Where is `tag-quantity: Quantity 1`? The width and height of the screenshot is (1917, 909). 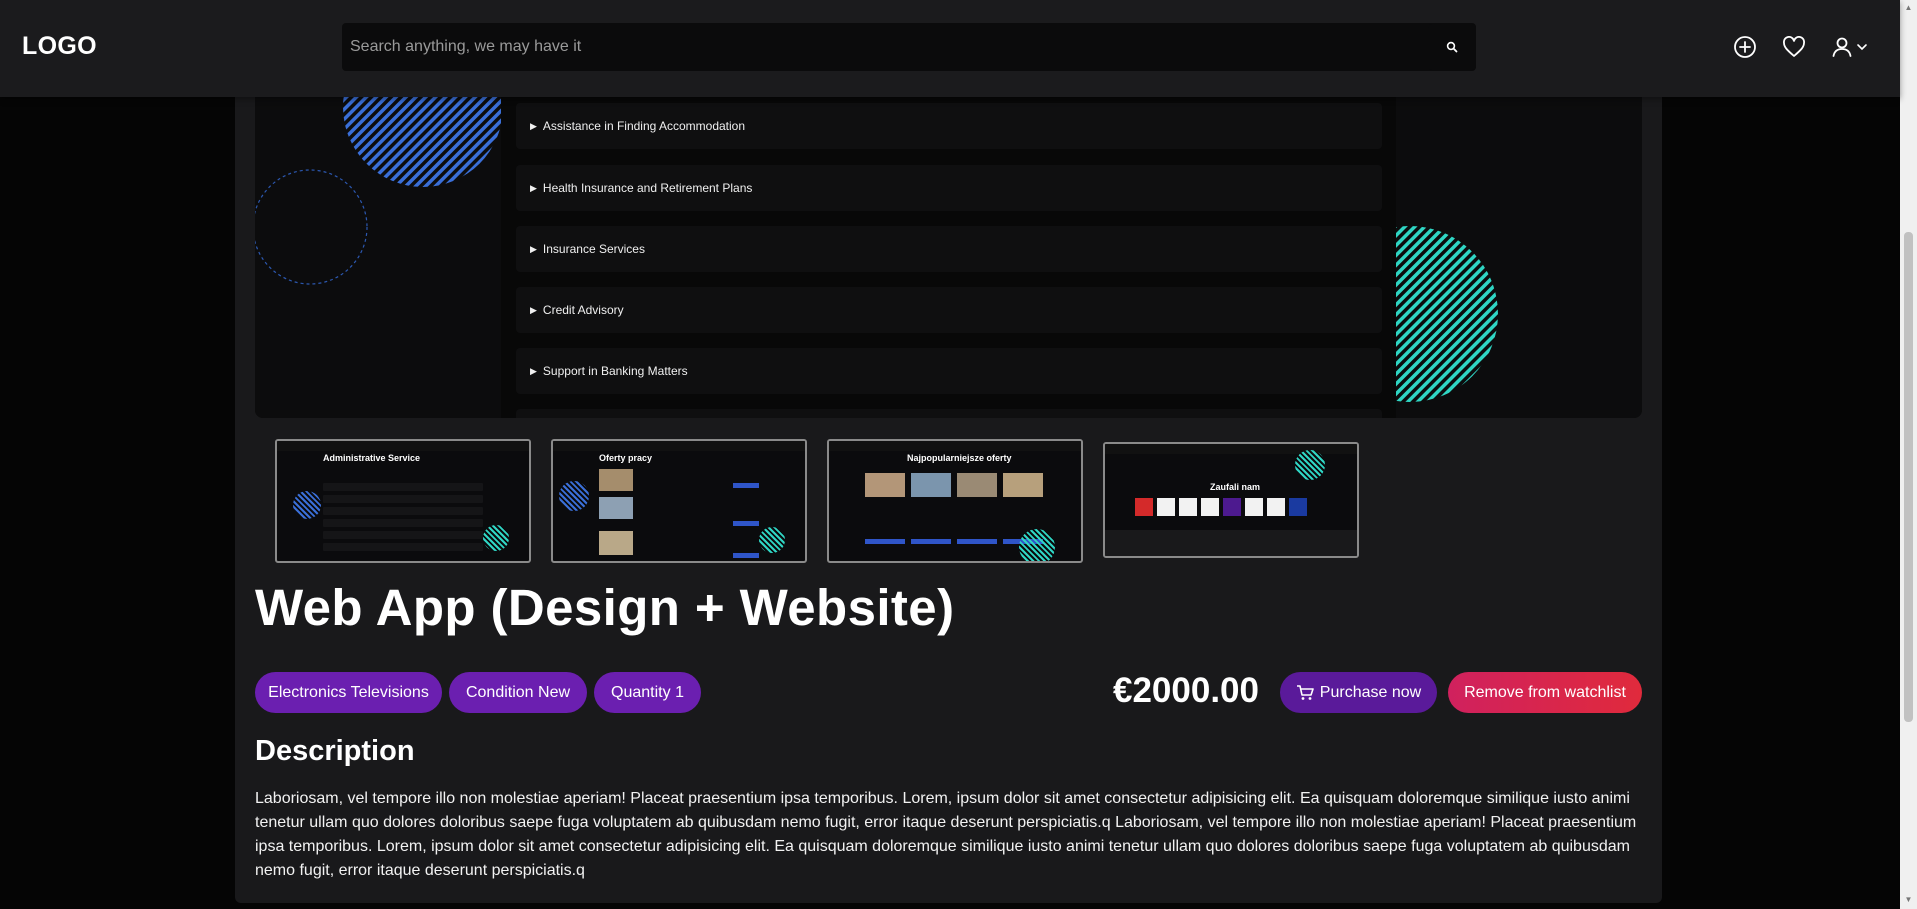
tag-quantity: Quantity 1 is located at coordinates (647, 692).